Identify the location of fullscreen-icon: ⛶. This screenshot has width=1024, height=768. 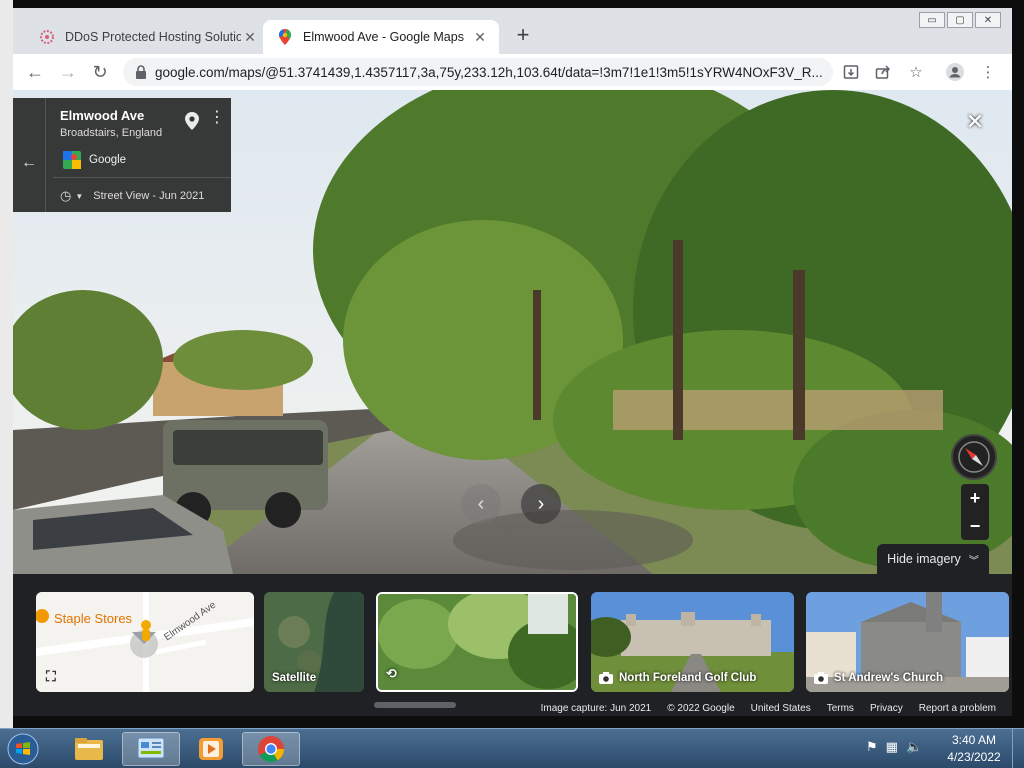
(51, 676).